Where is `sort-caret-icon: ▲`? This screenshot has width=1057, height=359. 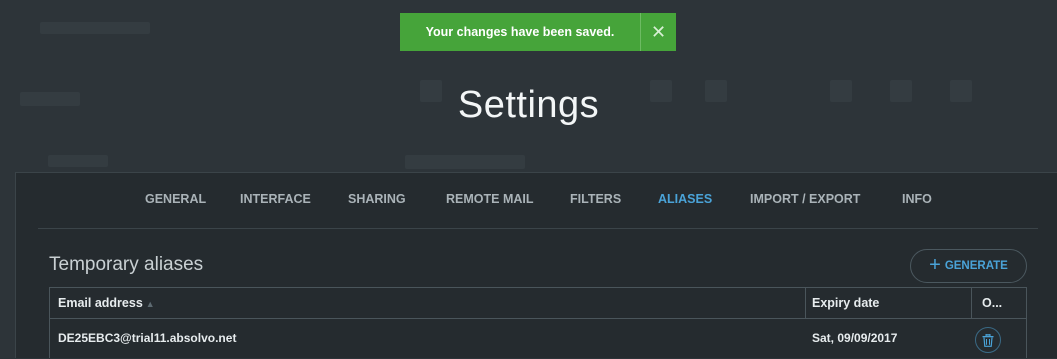 sort-caret-icon: ▲ is located at coordinates (150, 304).